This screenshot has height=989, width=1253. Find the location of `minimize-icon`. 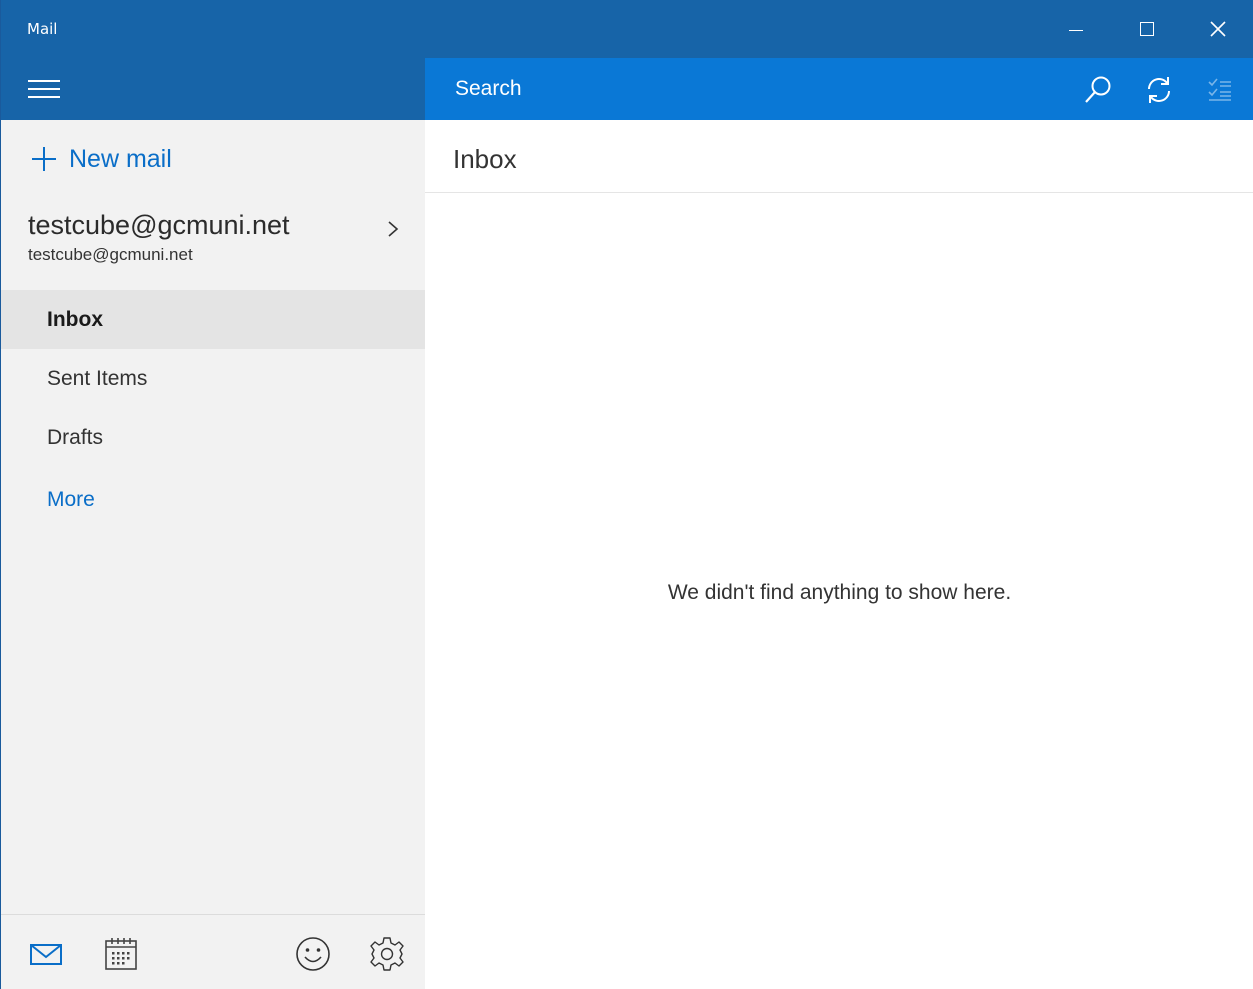

minimize-icon is located at coordinates (1076, 30).